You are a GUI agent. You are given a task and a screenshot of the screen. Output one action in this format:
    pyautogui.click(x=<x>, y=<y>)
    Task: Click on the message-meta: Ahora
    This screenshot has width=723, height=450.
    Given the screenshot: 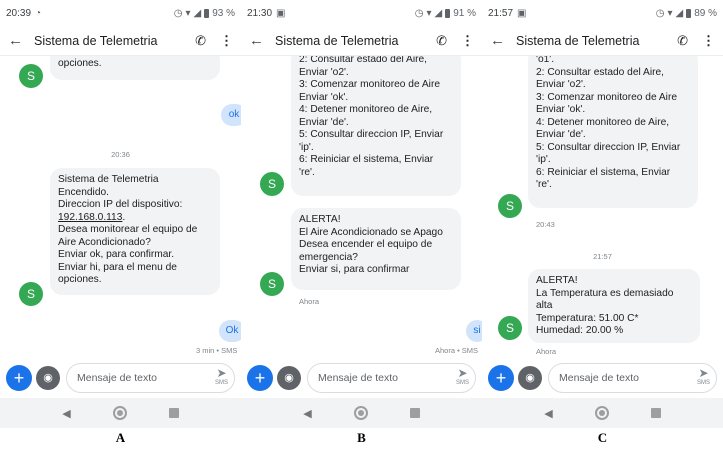 What is the action you would take?
    pyautogui.click(x=309, y=301)
    